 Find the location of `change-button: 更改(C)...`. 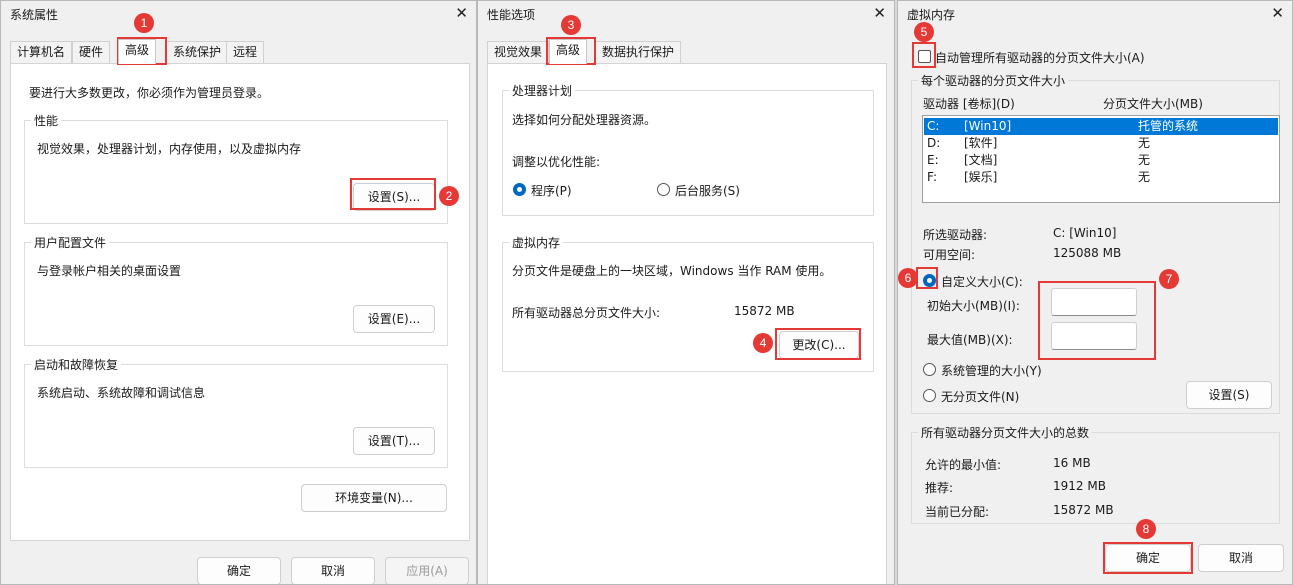

change-button: 更改(C)... is located at coordinates (819, 345).